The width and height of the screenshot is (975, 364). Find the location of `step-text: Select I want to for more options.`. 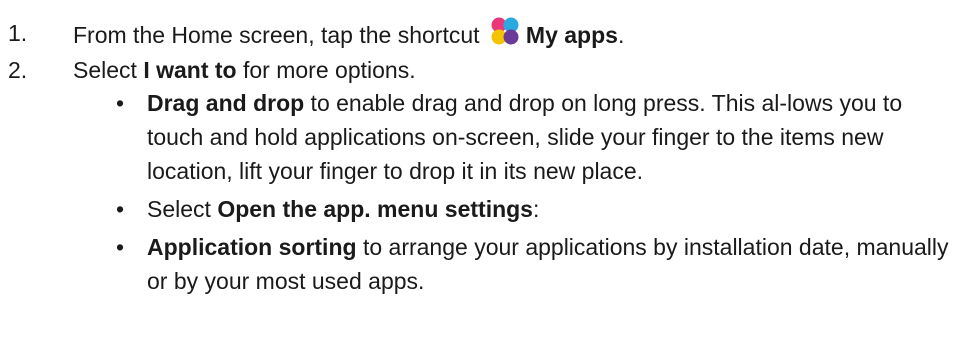

step-text: Select I want to for more options. is located at coordinates (244, 70).